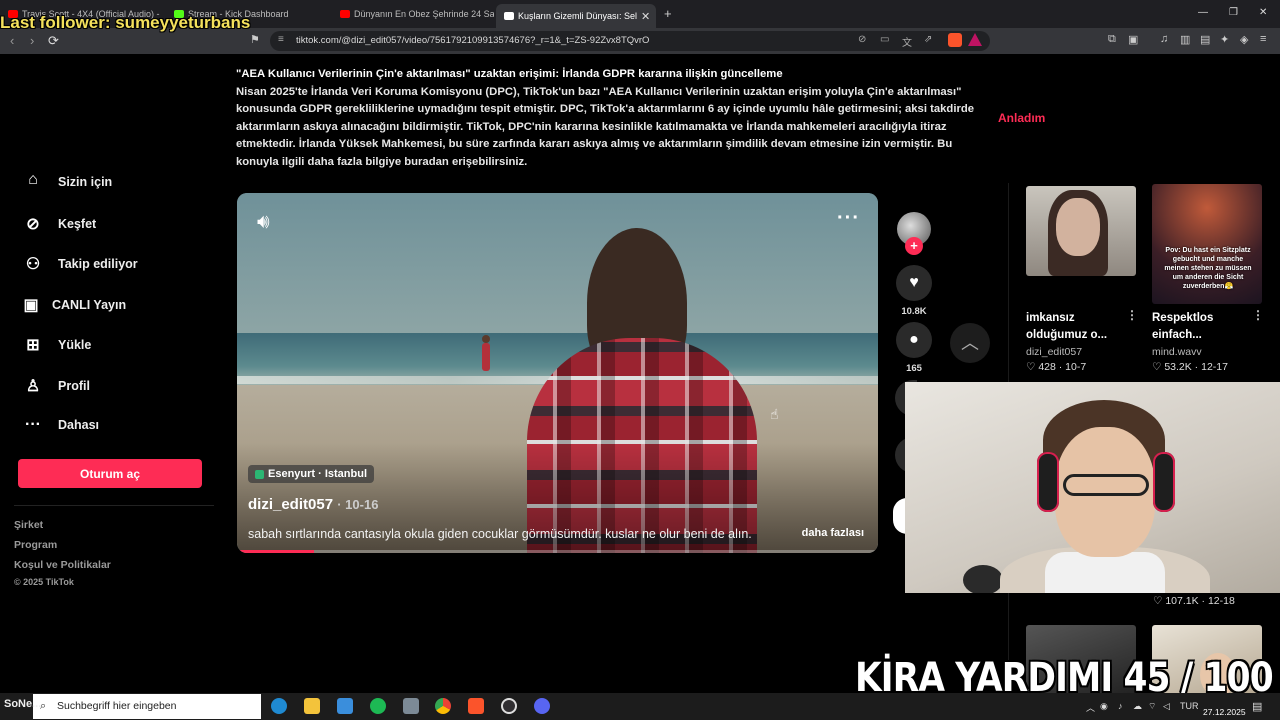 The width and height of the screenshot is (1280, 720). What do you see at coordinates (1104, 706) in the screenshot?
I see `tray-obs-icon: ◉` at bounding box center [1104, 706].